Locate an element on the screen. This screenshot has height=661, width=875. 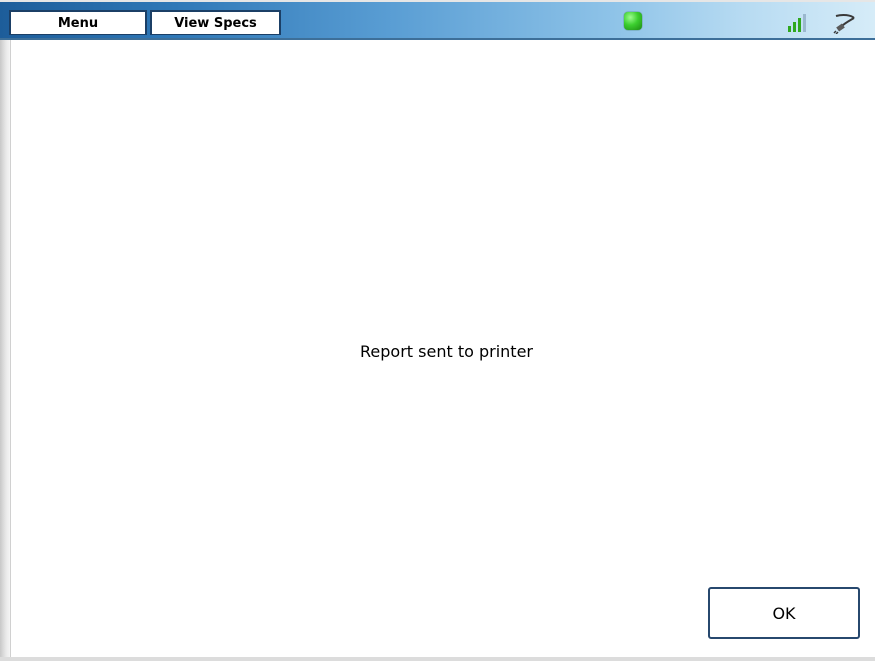
menu-button: Menu is located at coordinates (78, 22).